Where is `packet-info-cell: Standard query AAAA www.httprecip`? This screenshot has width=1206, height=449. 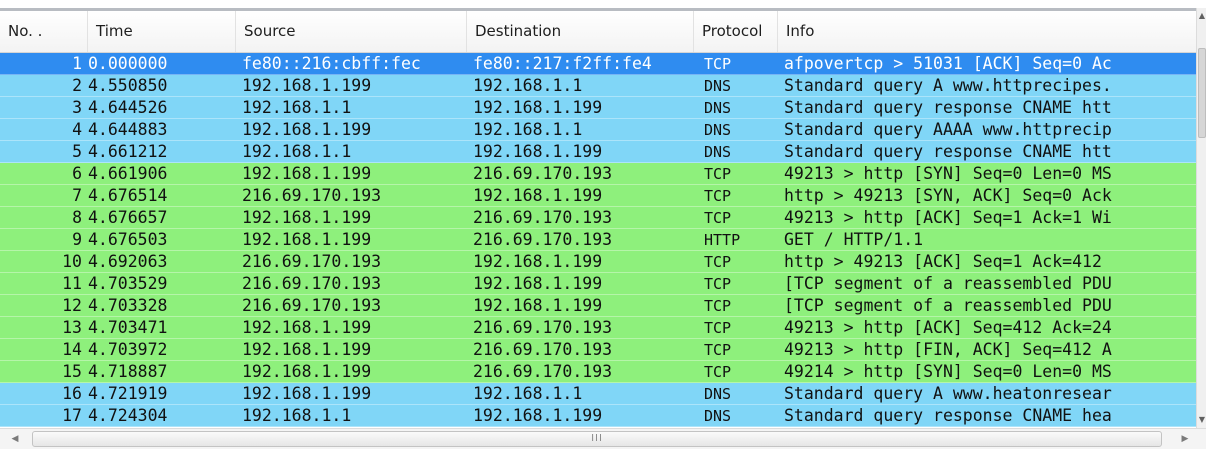 packet-info-cell: Standard query AAAA www.httprecip is located at coordinates (948, 129).